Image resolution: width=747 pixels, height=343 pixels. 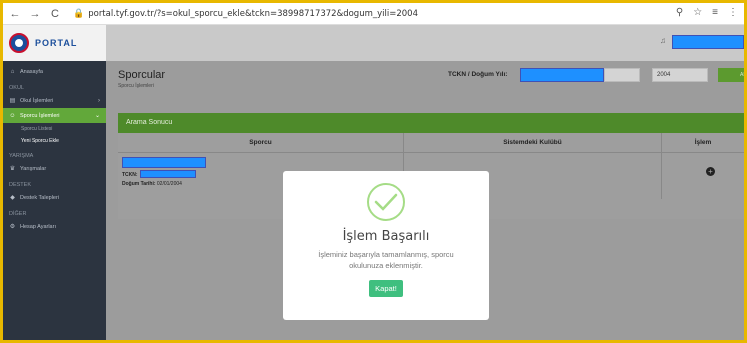 I want to click on bookmark-star-icon: ☆, so click(x=697, y=12).